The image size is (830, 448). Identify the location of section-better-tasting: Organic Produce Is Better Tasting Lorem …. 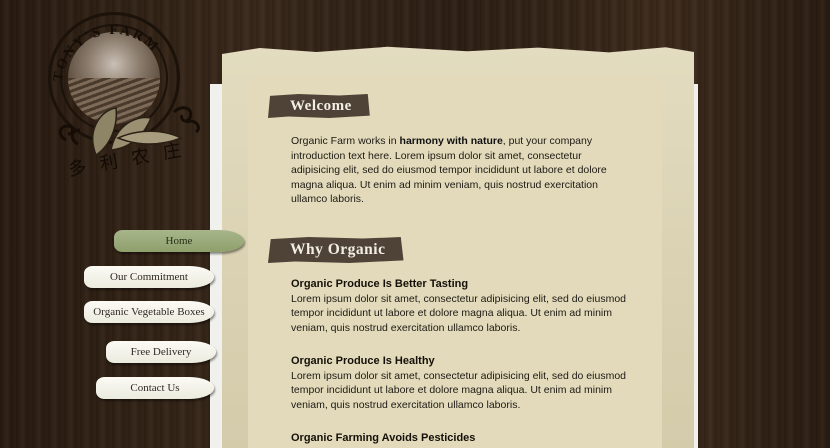
(458, 306).